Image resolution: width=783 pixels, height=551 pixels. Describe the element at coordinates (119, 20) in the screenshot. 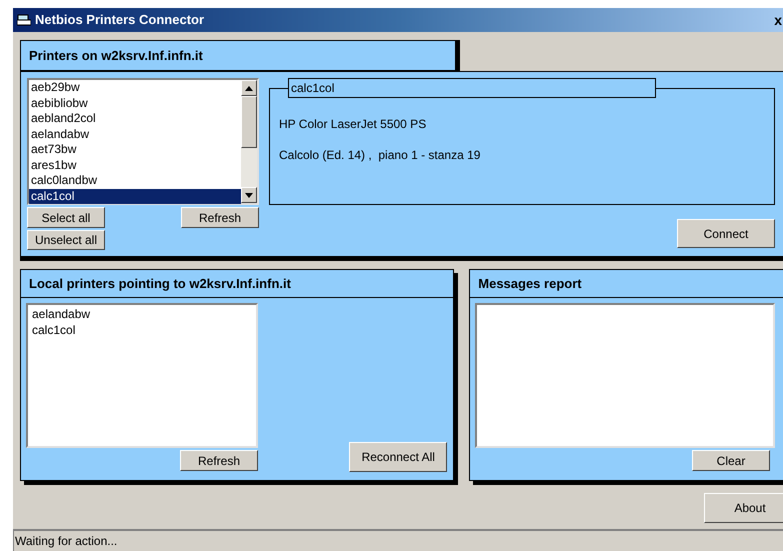

I see `window-title: Netbios Printers Connector` at that location.